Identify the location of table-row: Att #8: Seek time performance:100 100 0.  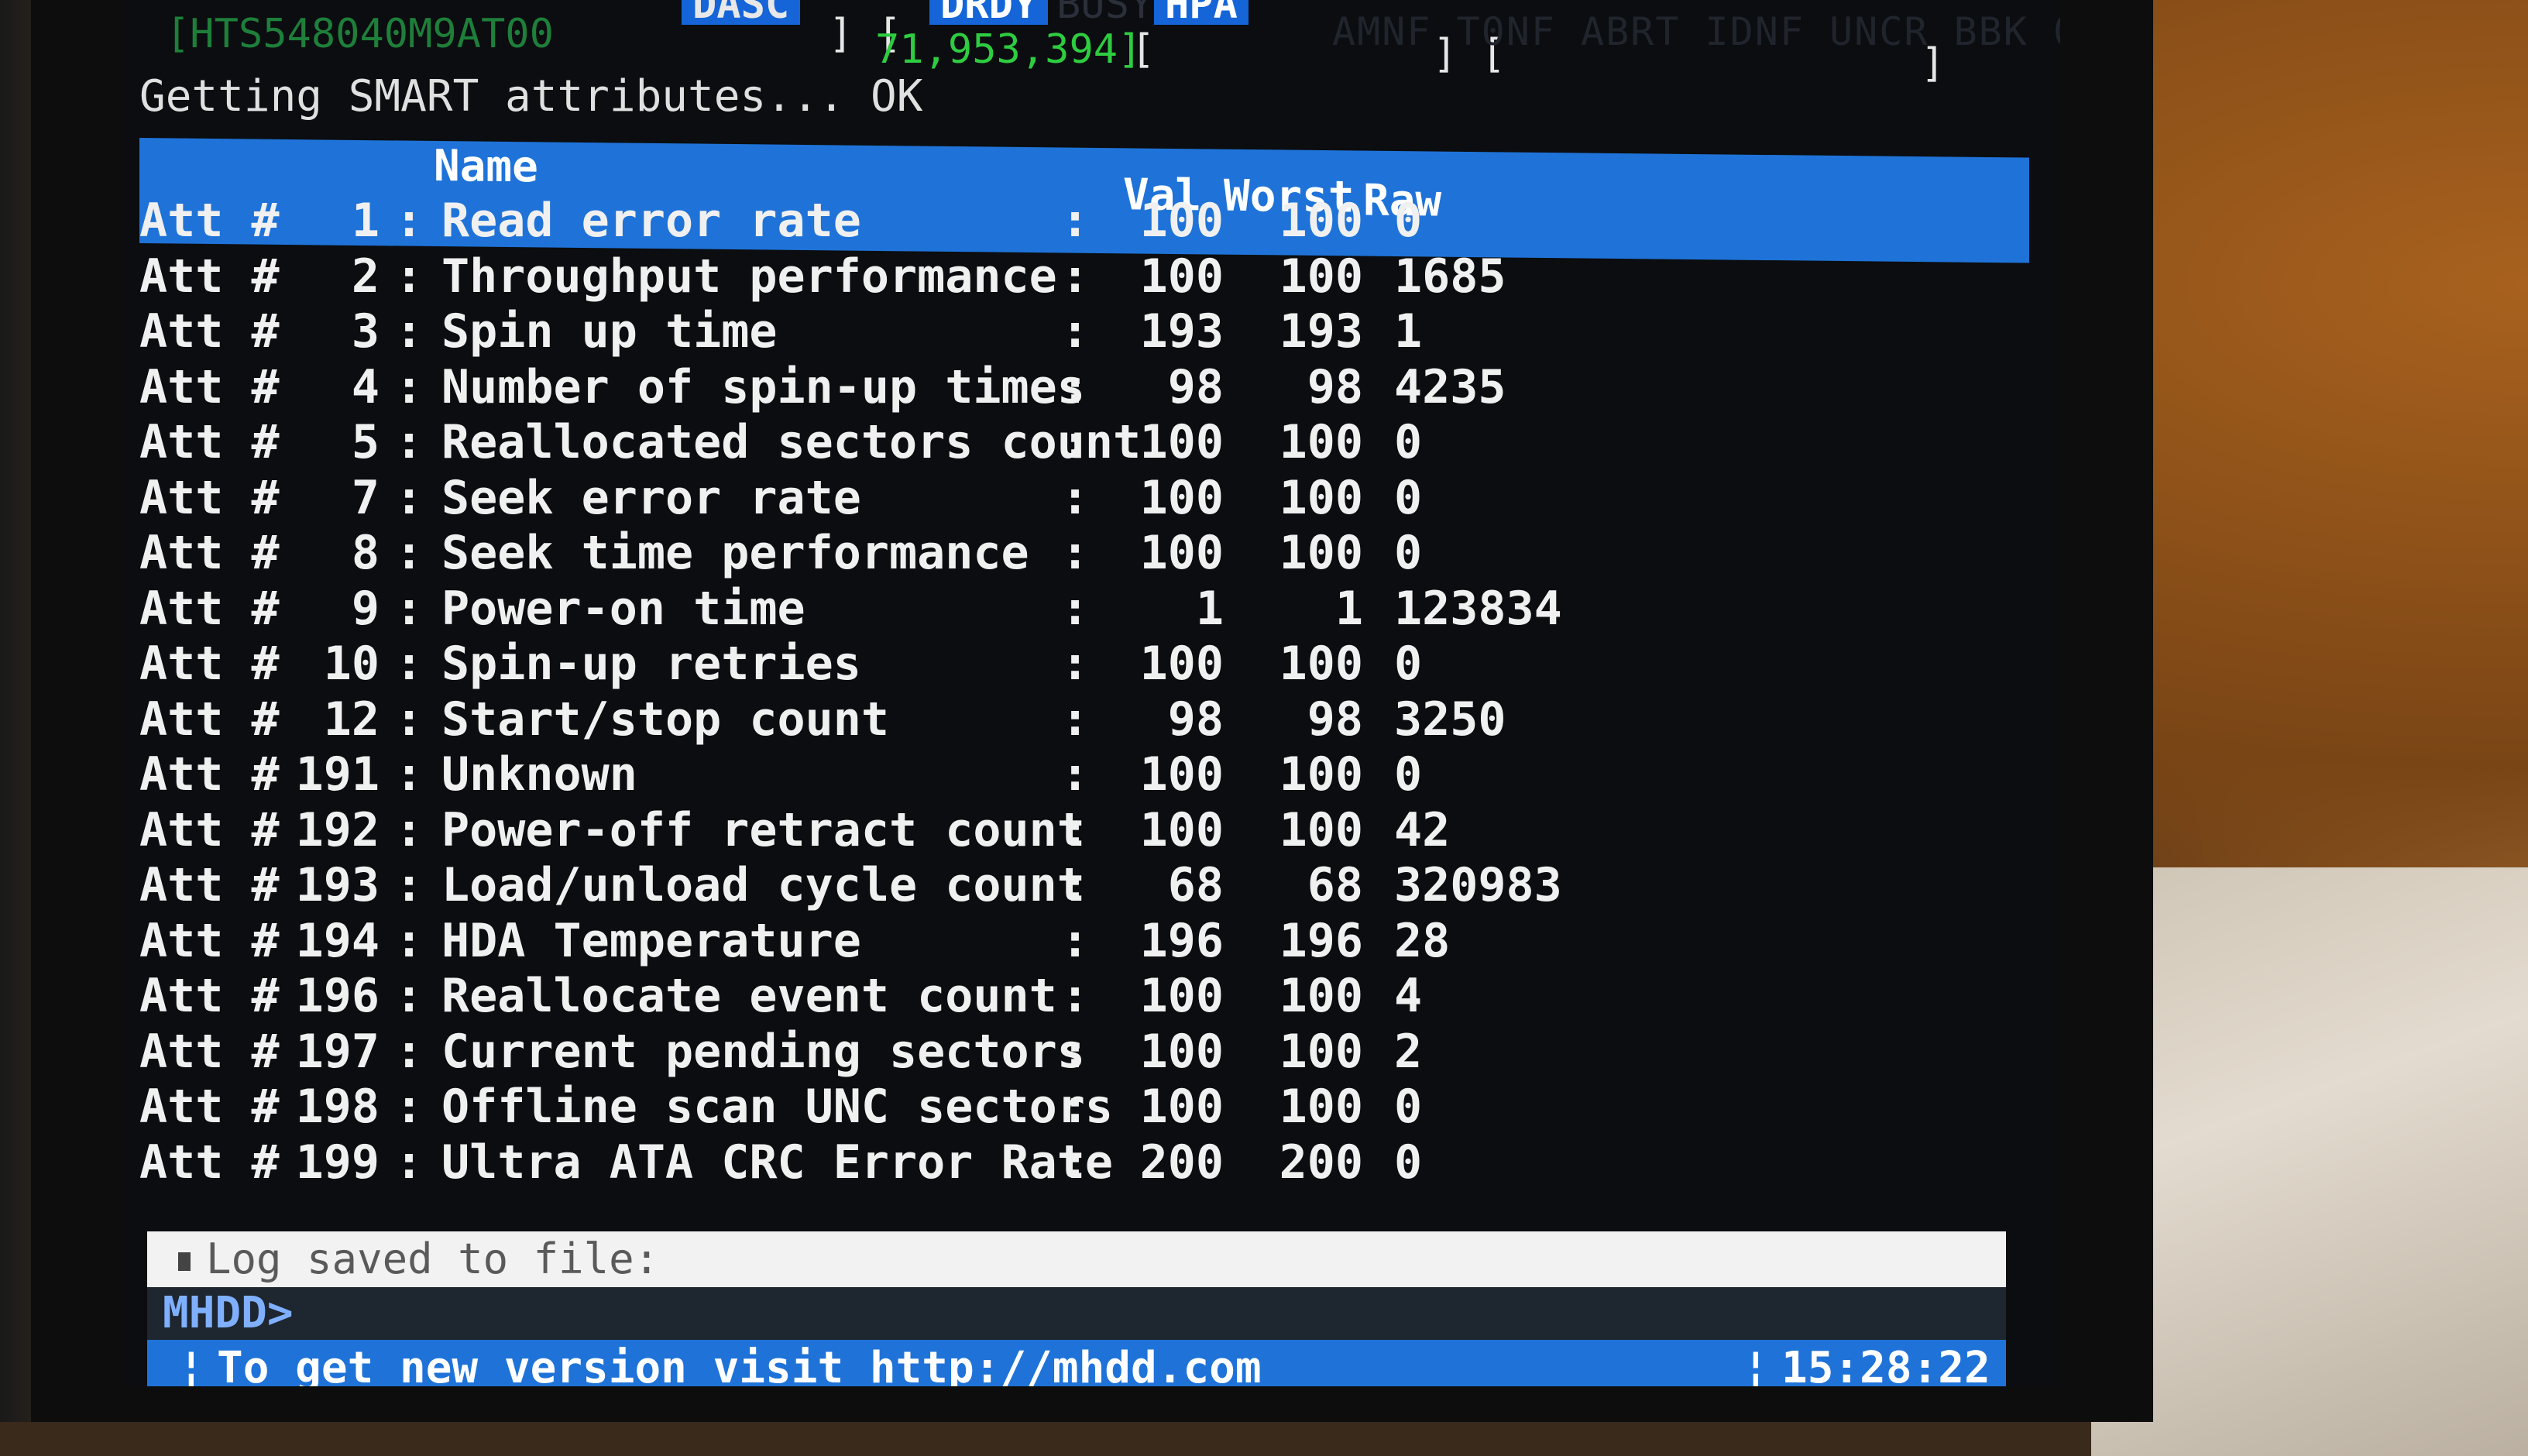
(1084, 554).